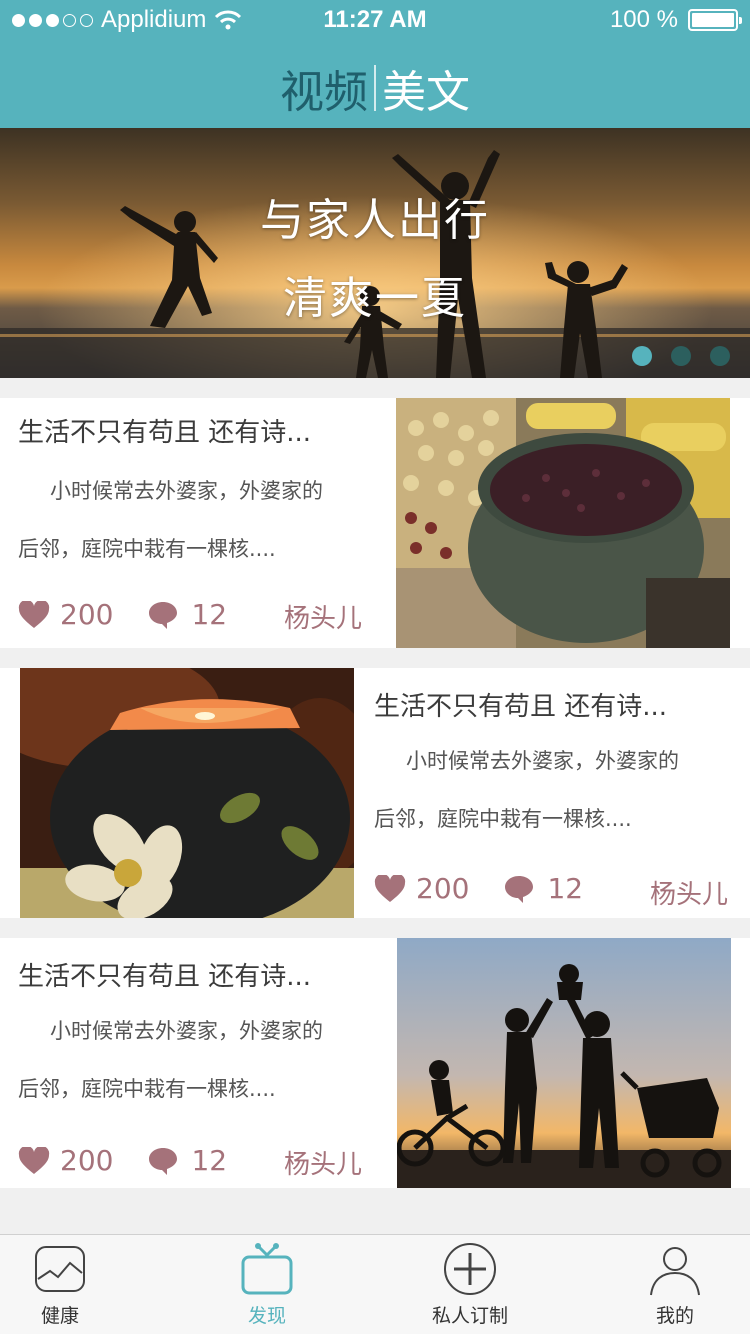 The width and height of the screenshot is (750, 1334). What do you see at coordinates (375, 1284) in the screenshot?
I see `tab-bar: 健康 发现 私人订制 我的` at bounding box center [375, 1284].